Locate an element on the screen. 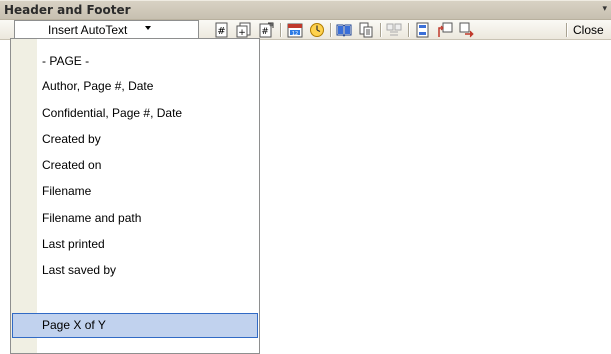 This screenshot has height=354, width=611. insert-number-of-pages-icon: + is located at coordinates (244, 30).